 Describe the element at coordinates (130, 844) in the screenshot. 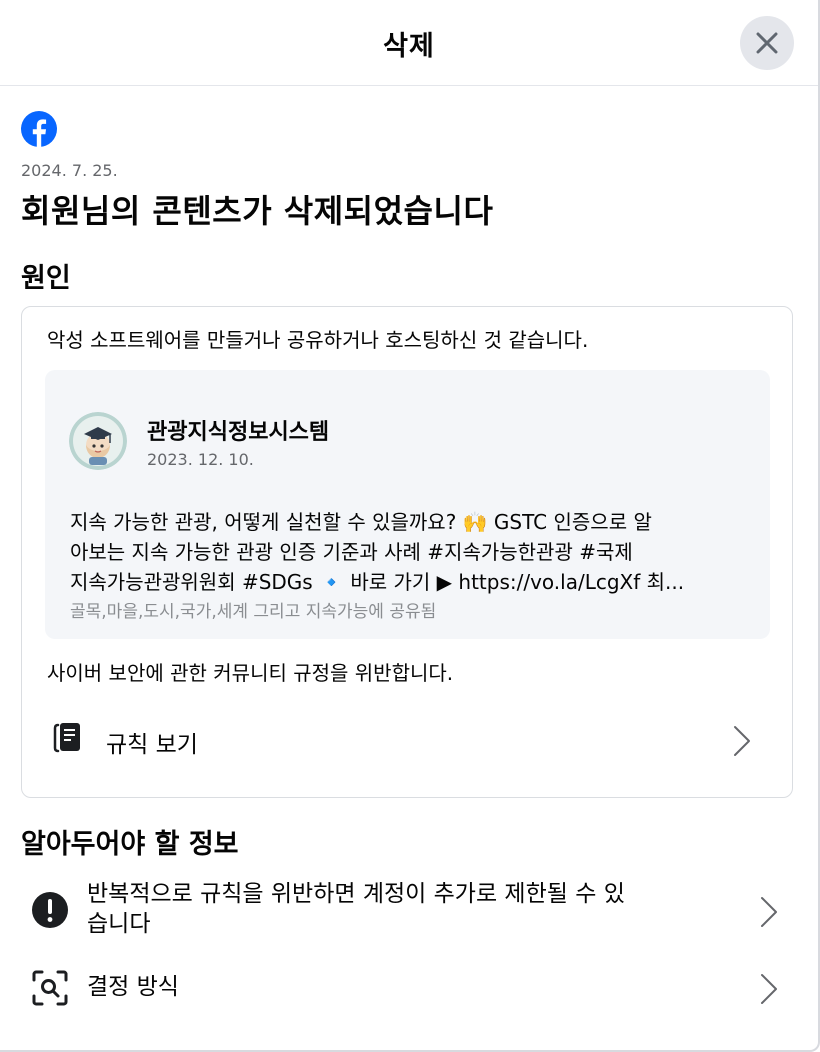

I see `info-section-title: 알아두어야 할 정보` at that location.